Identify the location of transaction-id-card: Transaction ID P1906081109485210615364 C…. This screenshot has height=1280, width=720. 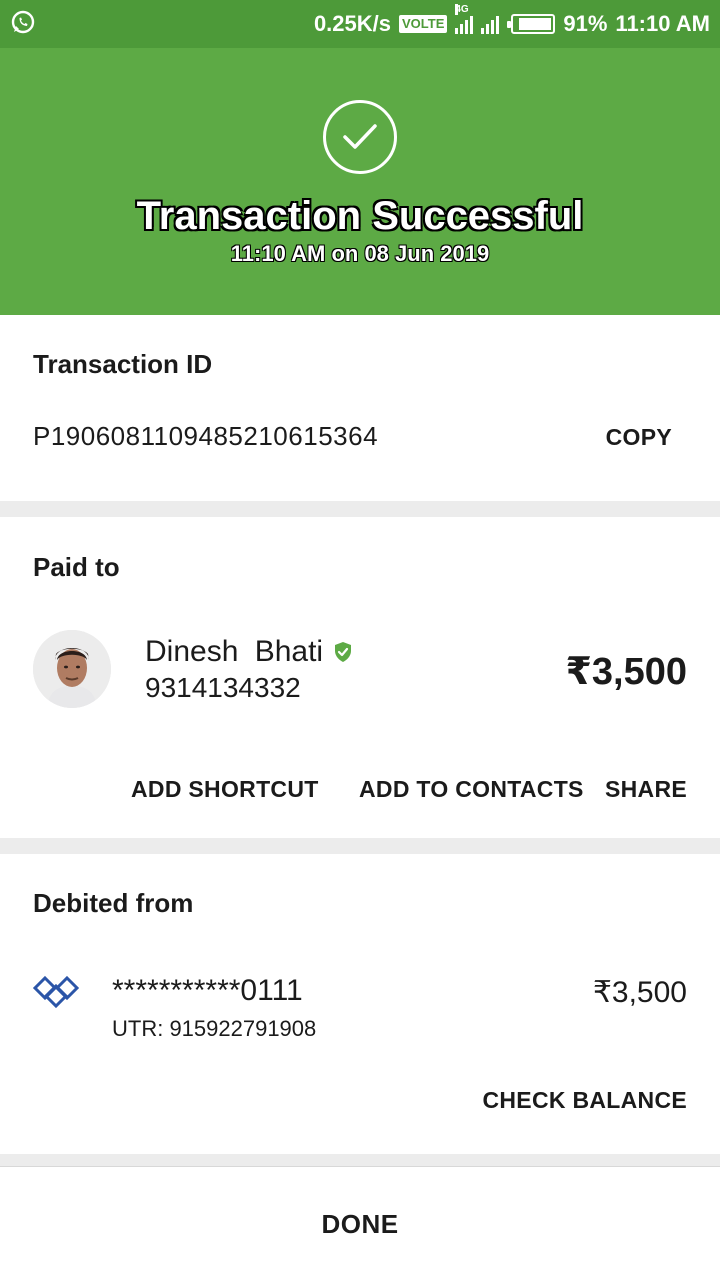
(360, 408).